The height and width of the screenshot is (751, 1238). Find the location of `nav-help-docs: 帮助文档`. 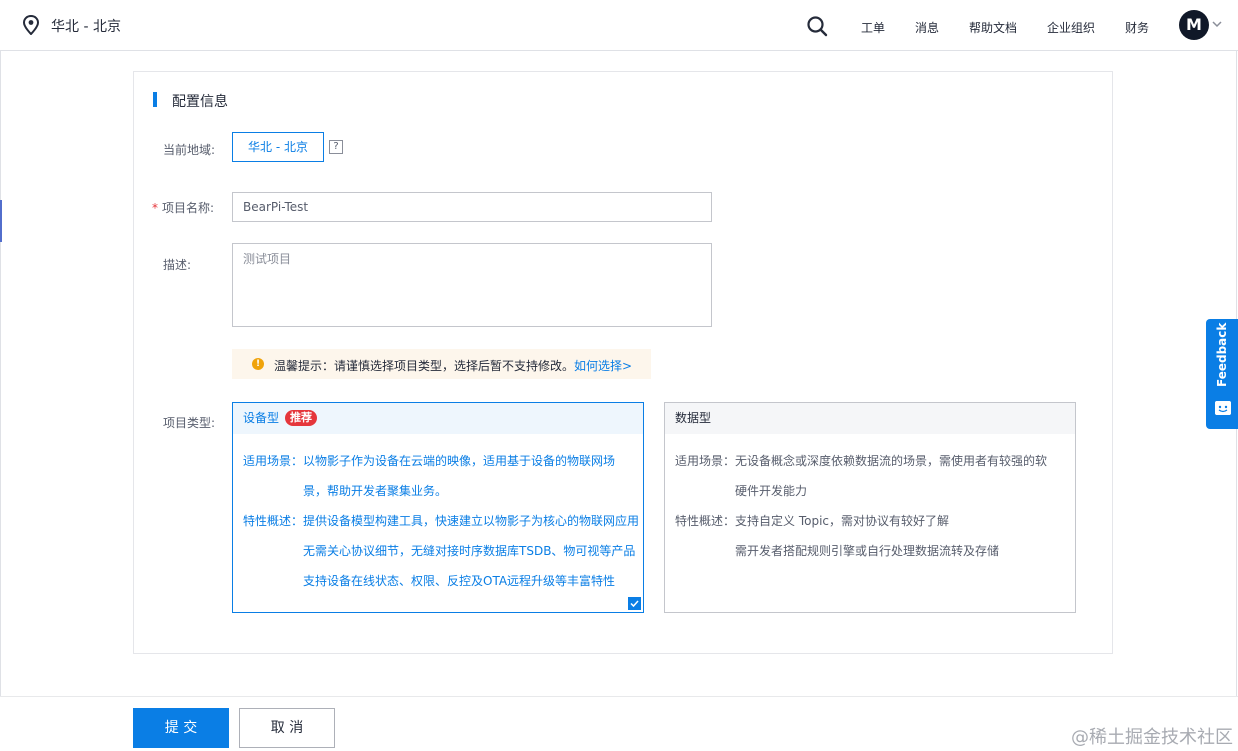

nav-help-docs: 帮助文档 is located at coordinates (993, 27).